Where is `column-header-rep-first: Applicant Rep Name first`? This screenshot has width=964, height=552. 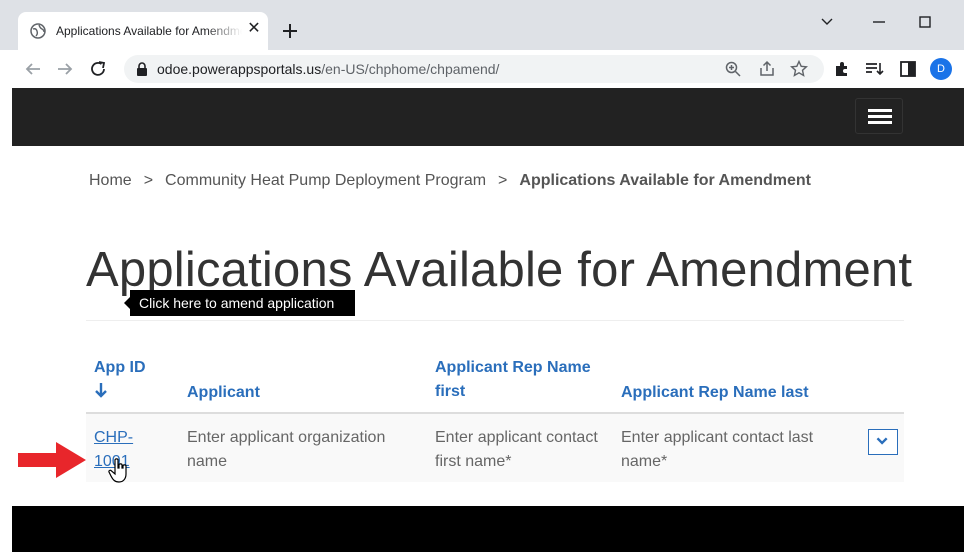 column-header-rep-first: Applicant Rep Name first is located at coordinates (525, 380).